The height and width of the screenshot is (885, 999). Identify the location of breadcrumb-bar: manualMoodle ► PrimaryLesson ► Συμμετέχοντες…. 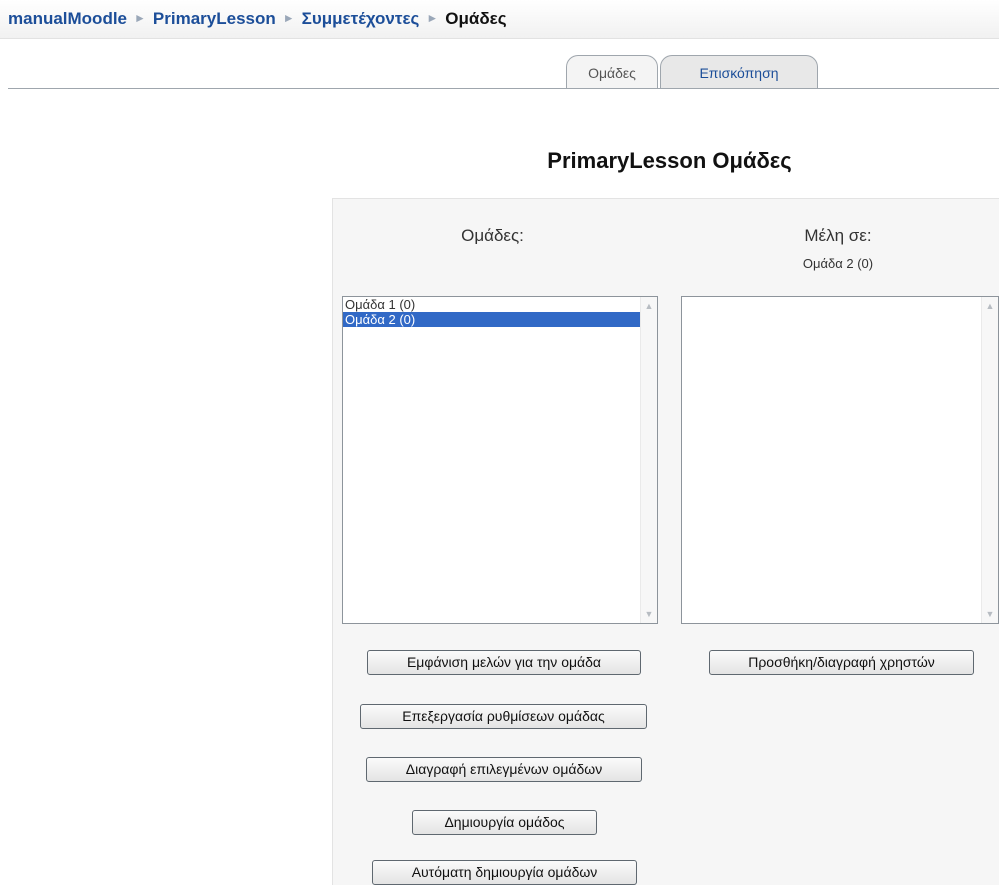
(499, 19).